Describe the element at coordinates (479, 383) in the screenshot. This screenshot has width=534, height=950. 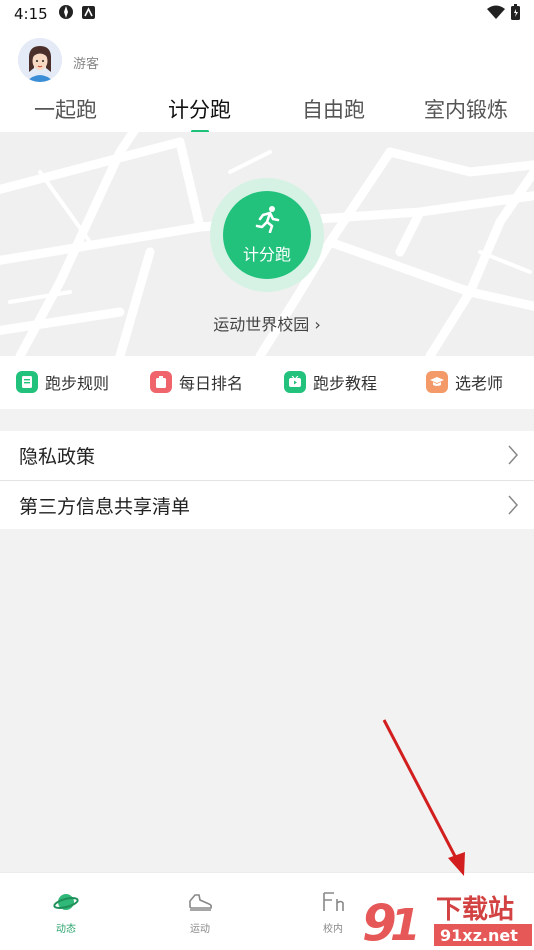
I see `choose-teacher-label: 选老师` at that location.